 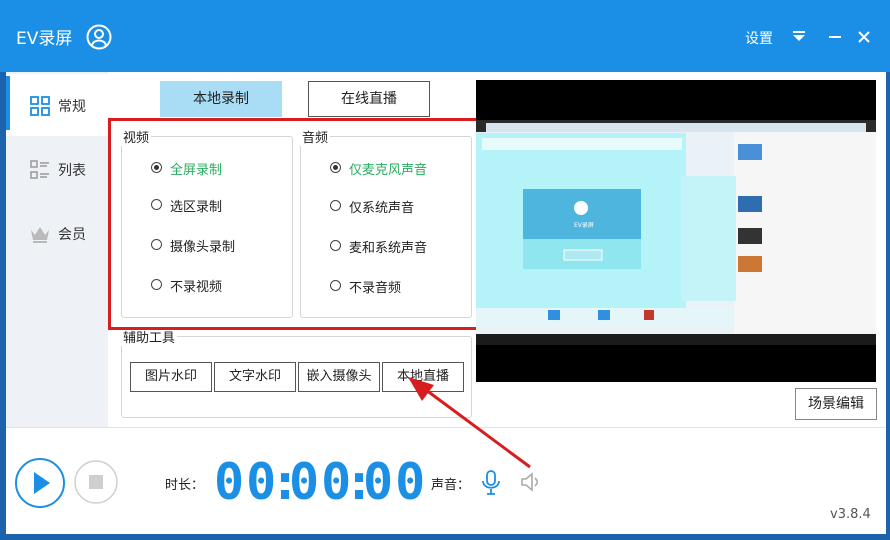 I want to click on embed-camera-button: 嵌入摄像头, so click(x=339, y=377).